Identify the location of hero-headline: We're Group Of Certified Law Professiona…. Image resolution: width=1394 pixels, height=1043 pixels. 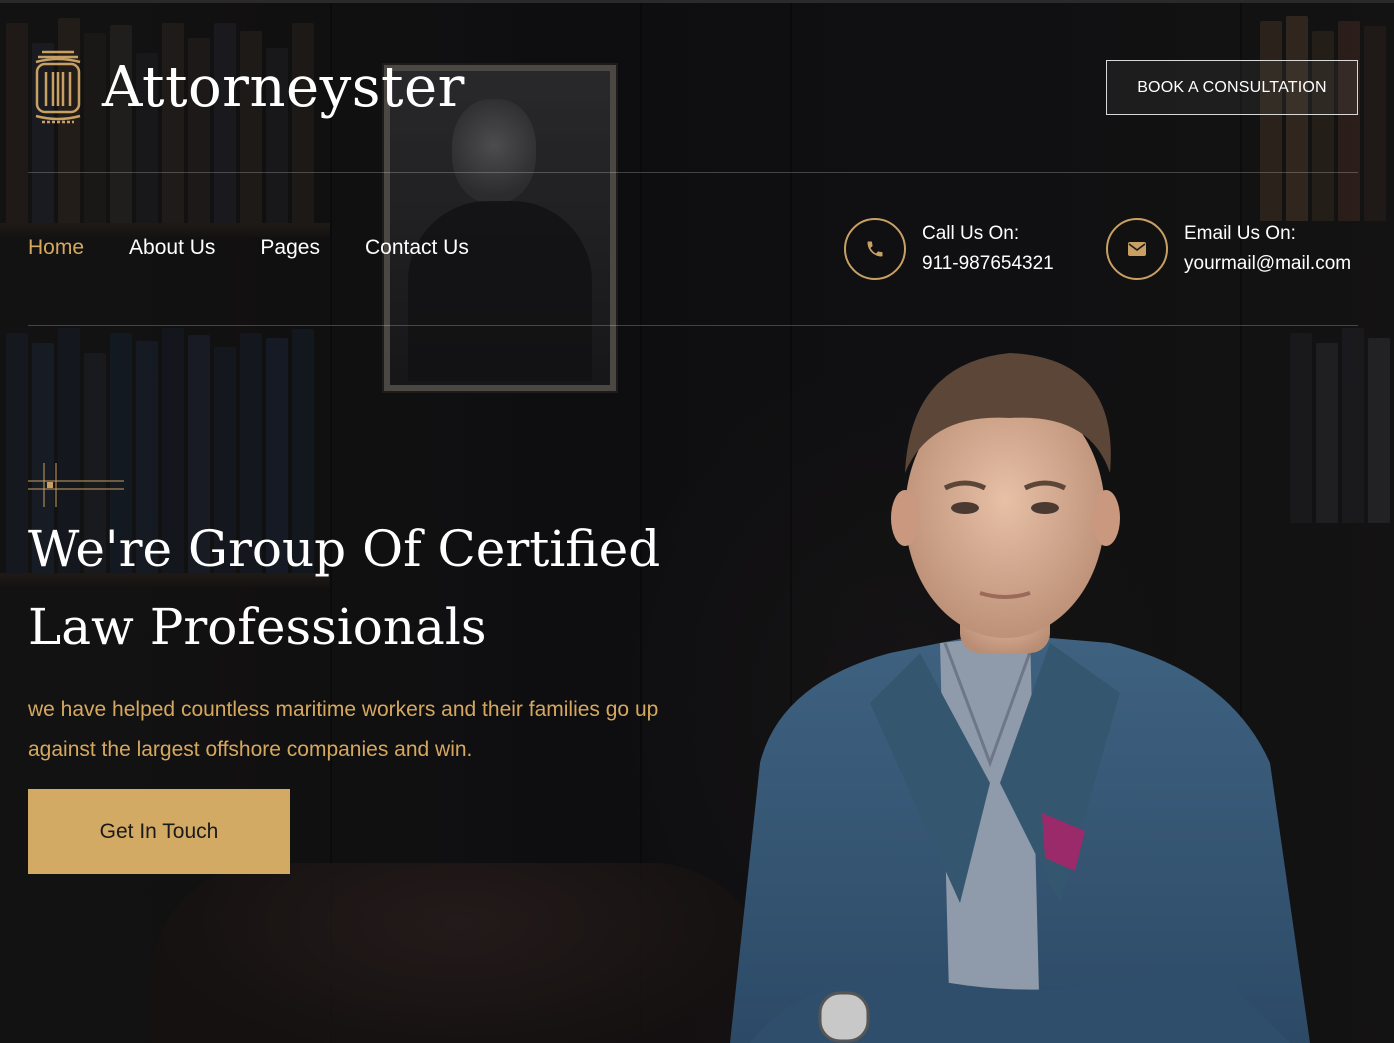
(378, 588).